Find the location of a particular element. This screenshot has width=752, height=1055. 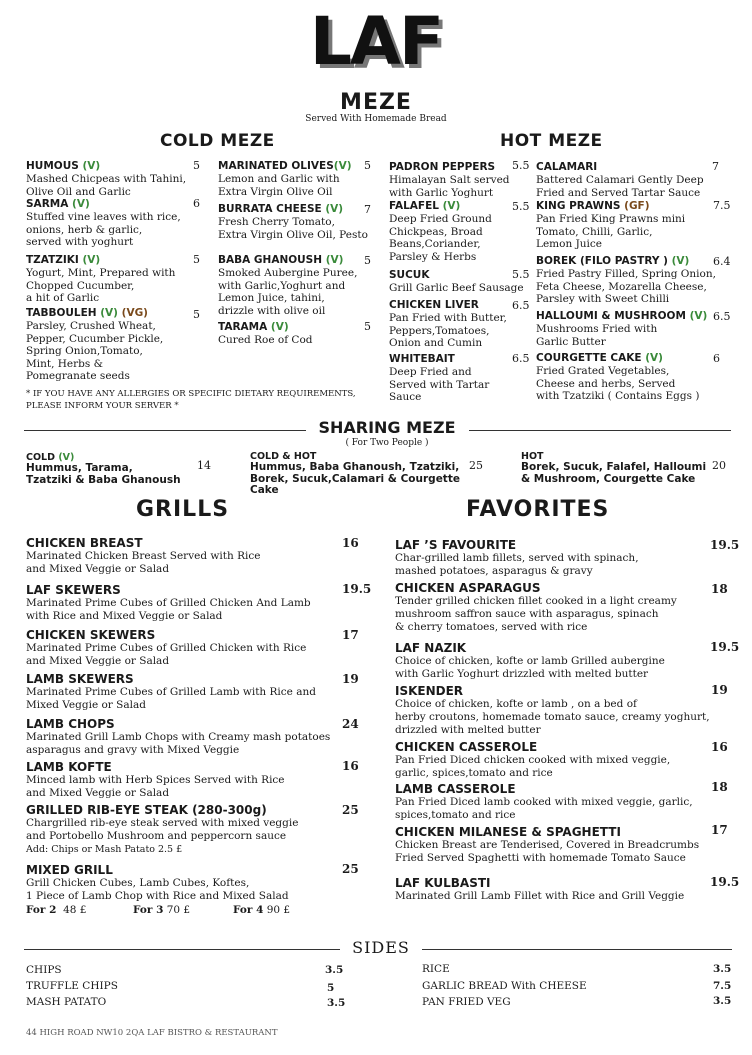

item-name: TABBOULEH is located at coordinates (61, 313).